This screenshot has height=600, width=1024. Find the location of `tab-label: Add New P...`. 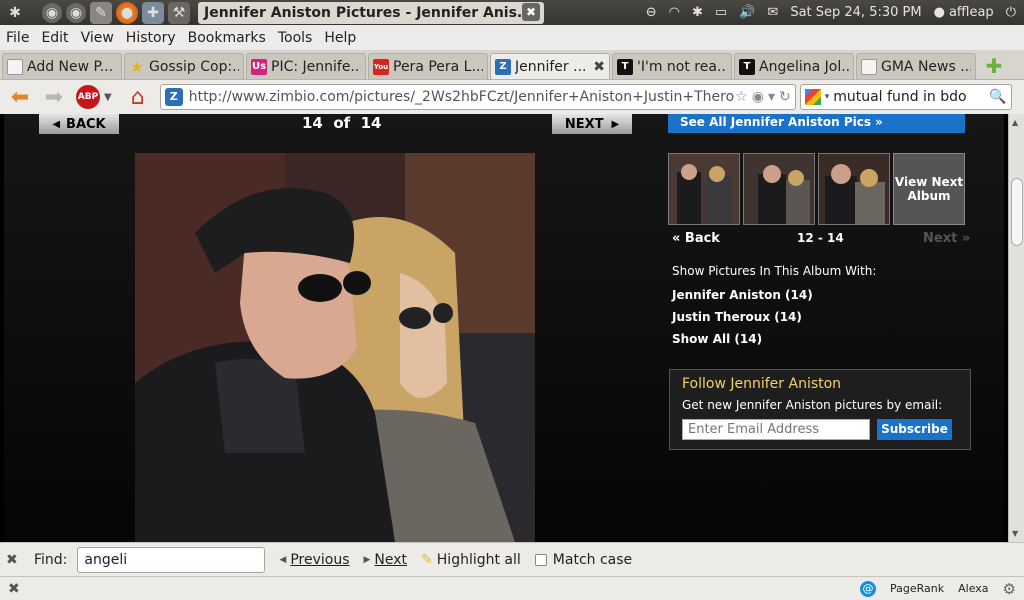

tab-label: Add New P... is located at coordinates (70, 66).